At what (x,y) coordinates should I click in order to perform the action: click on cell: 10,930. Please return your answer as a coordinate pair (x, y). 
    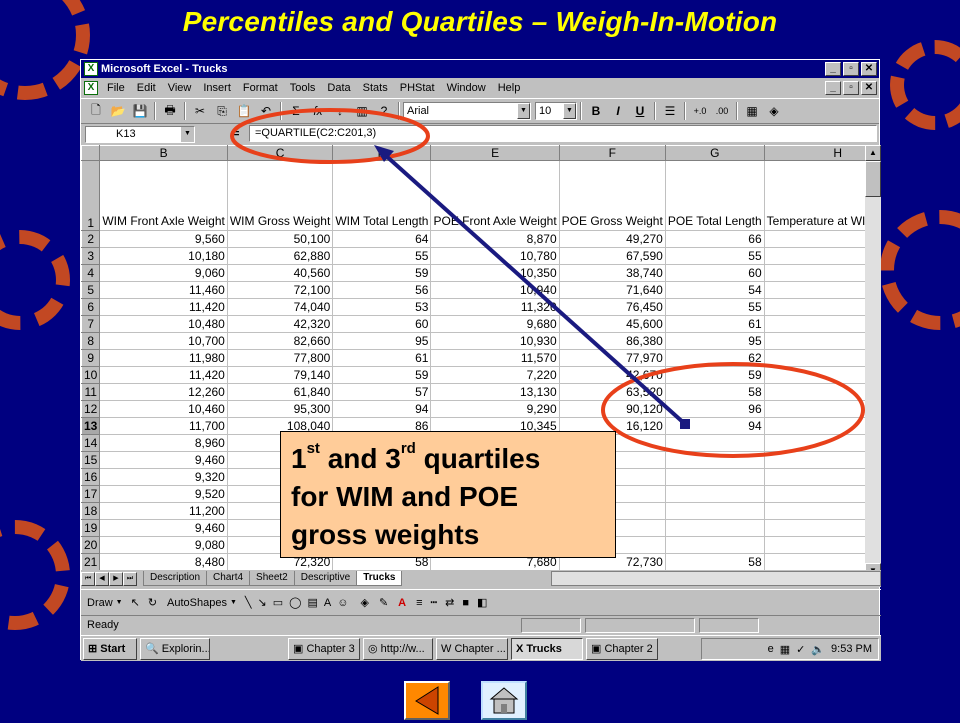
    Looking at the image, I should click on (495, 341).